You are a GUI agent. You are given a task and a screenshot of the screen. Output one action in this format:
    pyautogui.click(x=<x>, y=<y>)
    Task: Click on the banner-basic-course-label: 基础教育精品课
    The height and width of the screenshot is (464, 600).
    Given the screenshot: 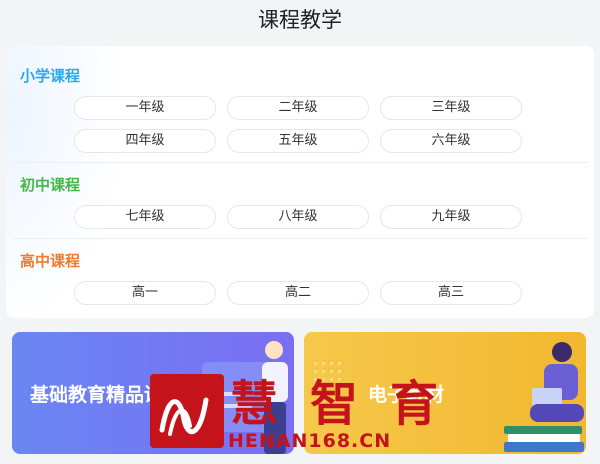 What is the action you would take?
    pyautogui.click(x=97, y=395)
    